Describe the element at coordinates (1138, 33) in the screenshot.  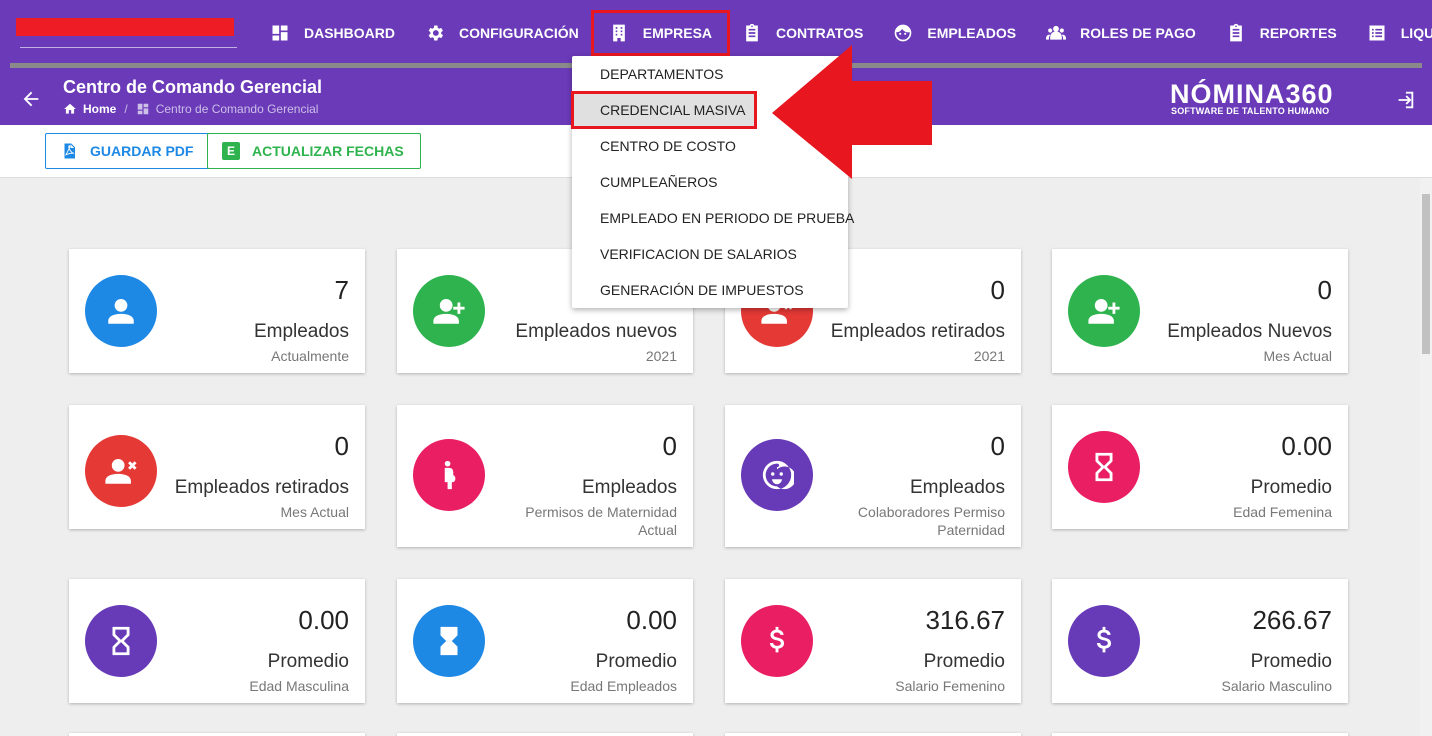
I see `nav-label: ROLES DE PAGO` at that location.